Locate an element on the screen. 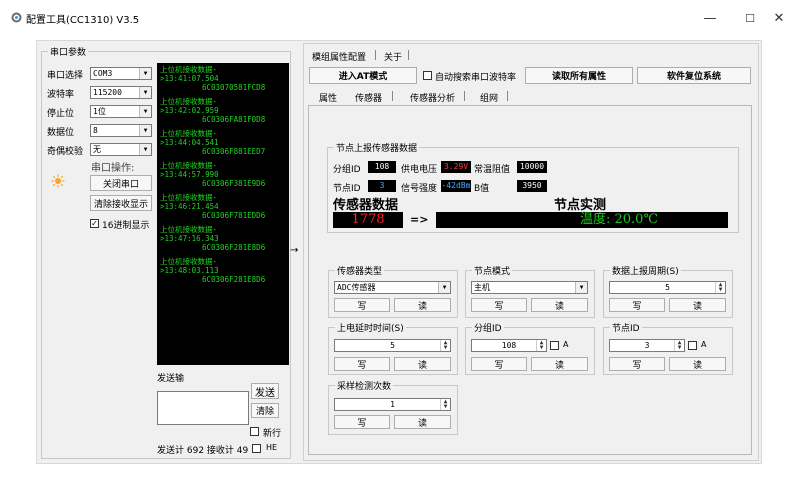  minimize-button: — is located at coordinates (710, 18).